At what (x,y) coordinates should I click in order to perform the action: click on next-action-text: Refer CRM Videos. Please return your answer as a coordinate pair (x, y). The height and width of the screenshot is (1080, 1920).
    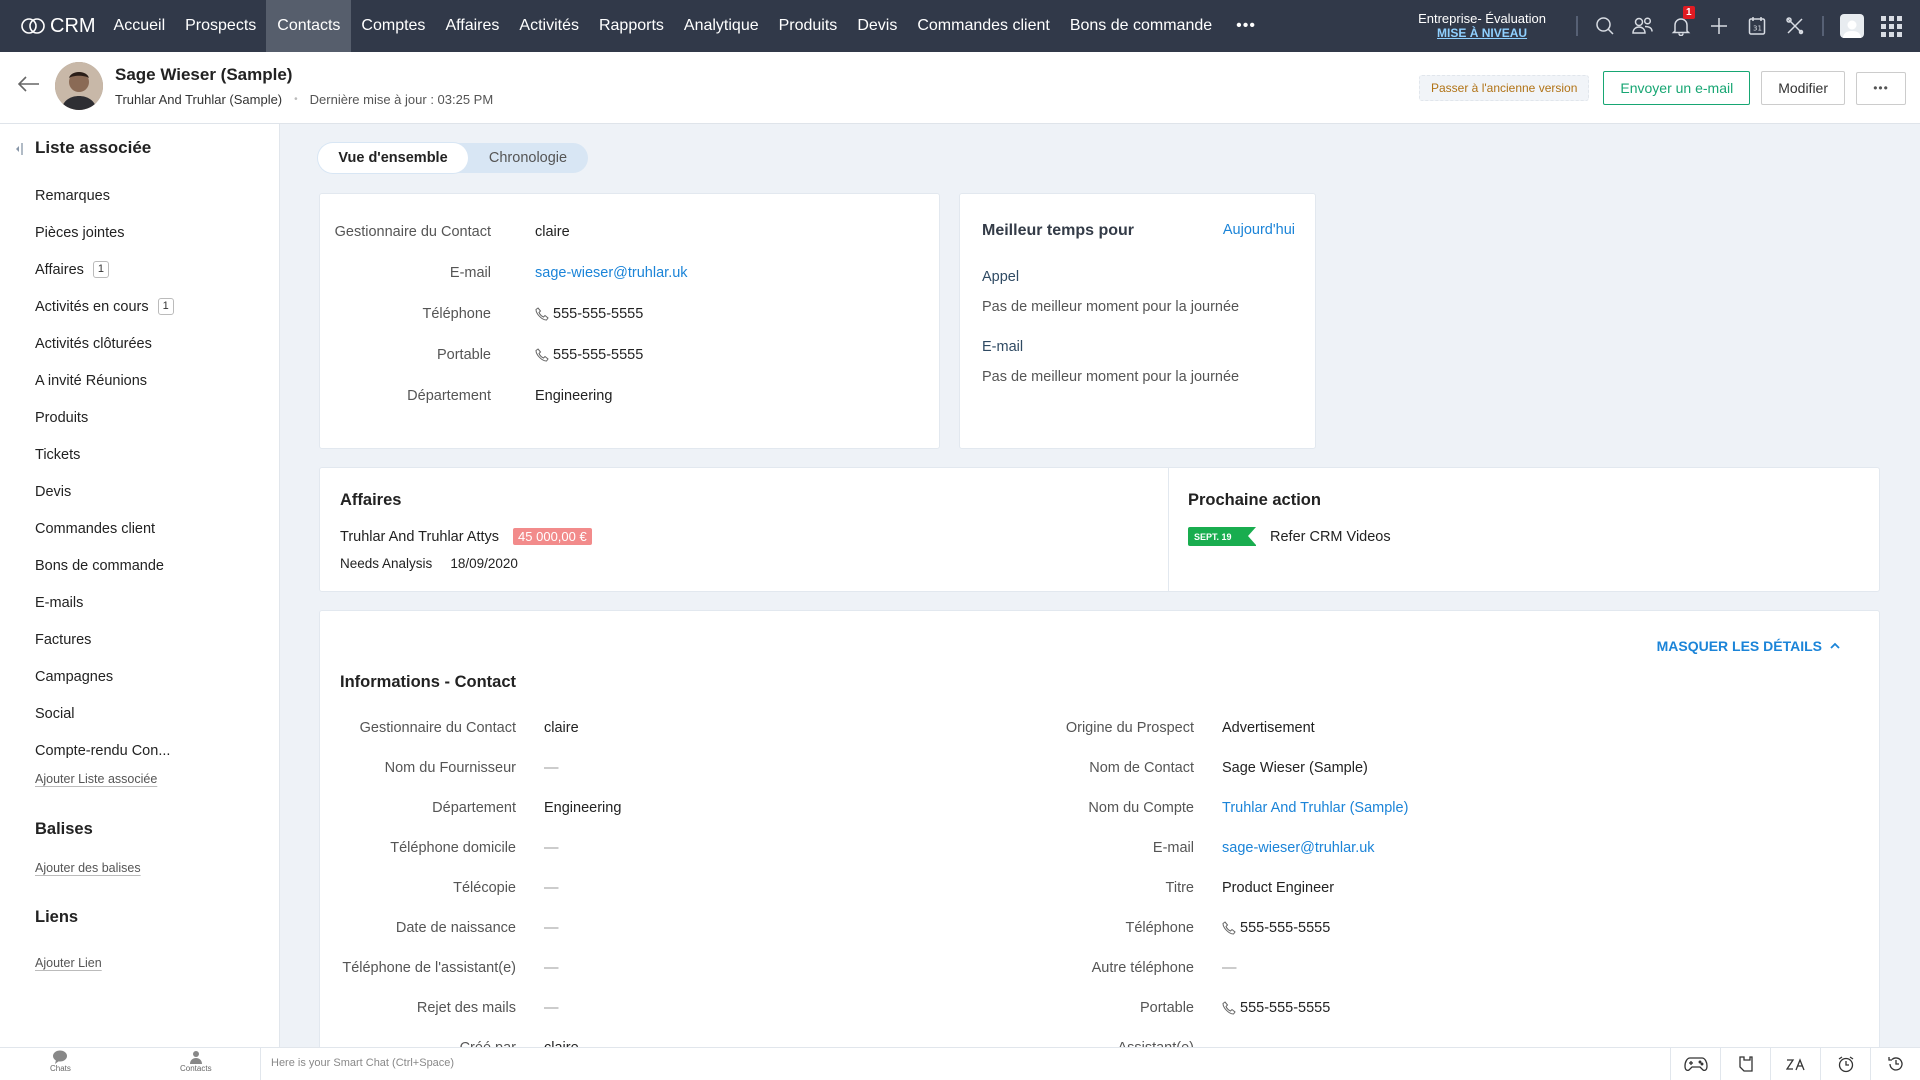
    Looking at the image, I should click on (1330, 537).